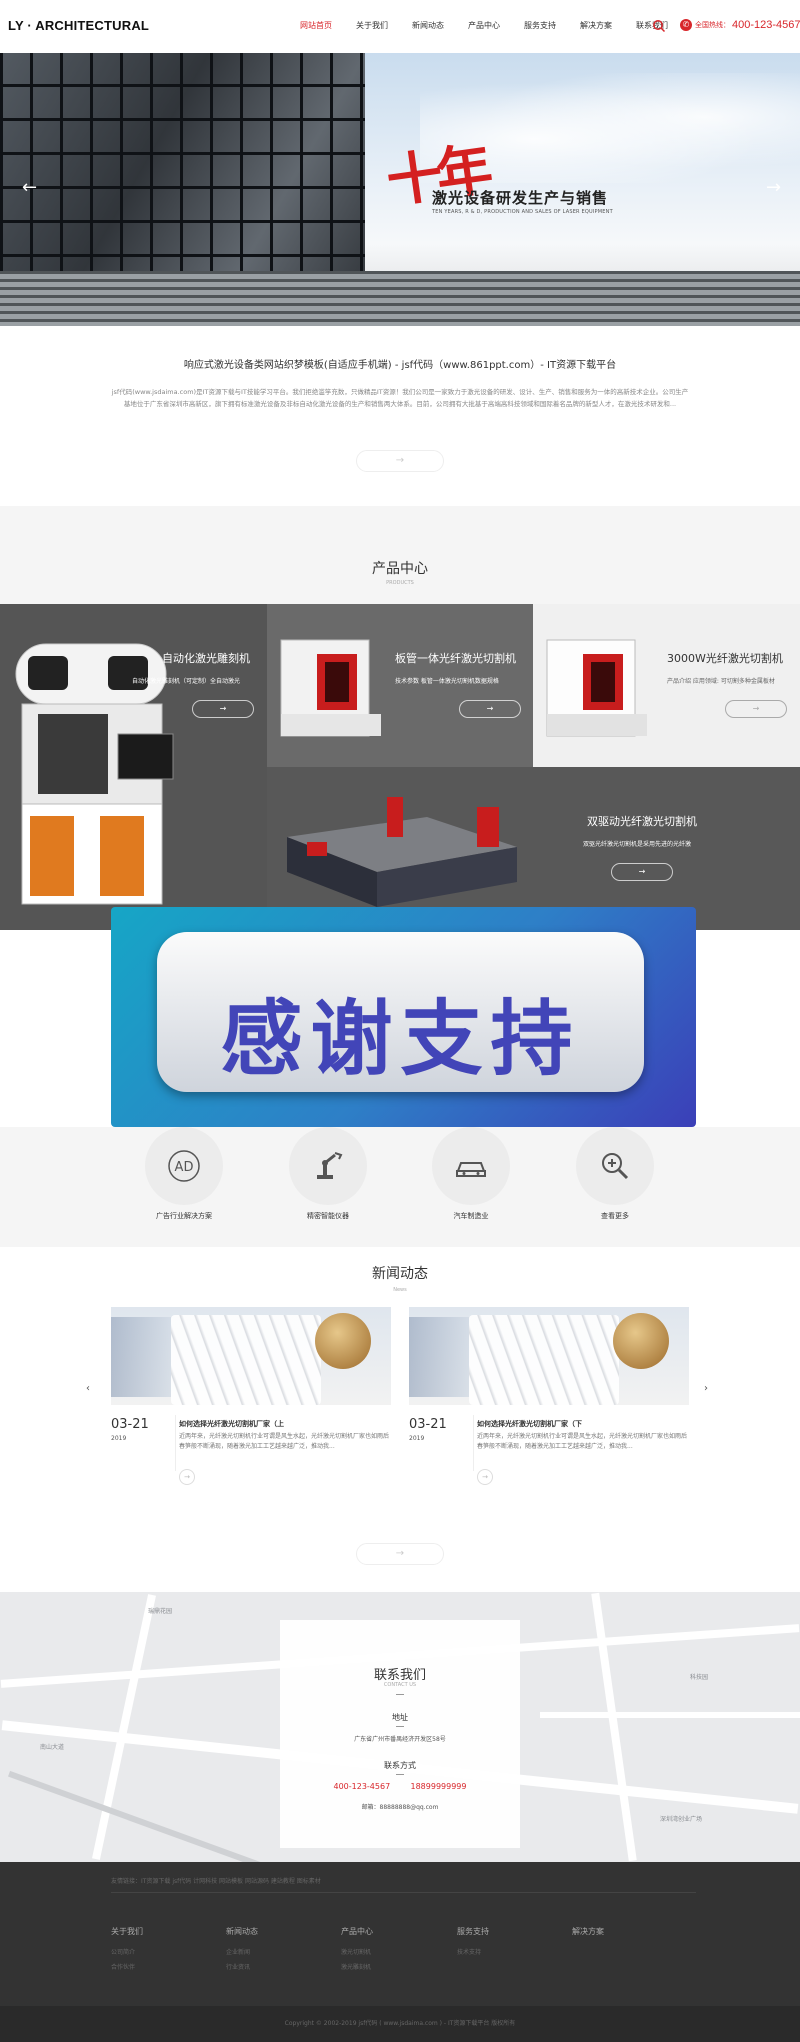 The width and height of the screenshot is (800, 2042). Describe the element at coordinates (721, 681) in the screenshot. I see `product-desc: 产品介绍 应用领域: 可切割多种金属板材` at that location.